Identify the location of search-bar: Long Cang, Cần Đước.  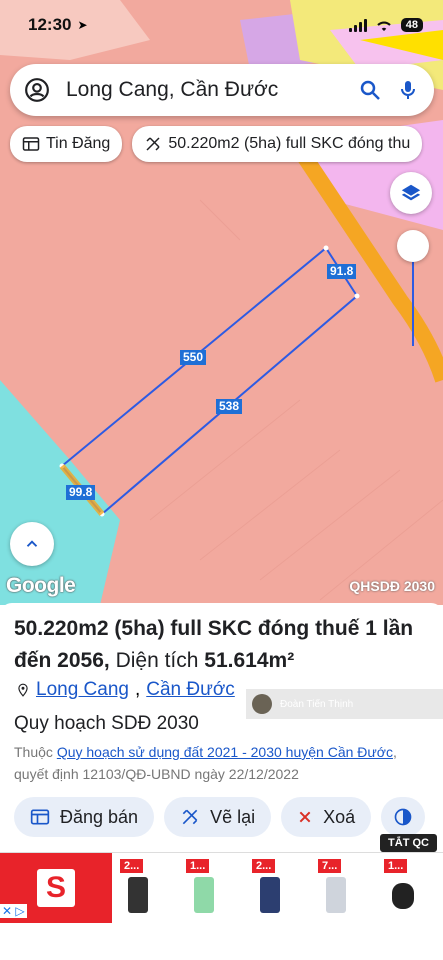
(222, 90).